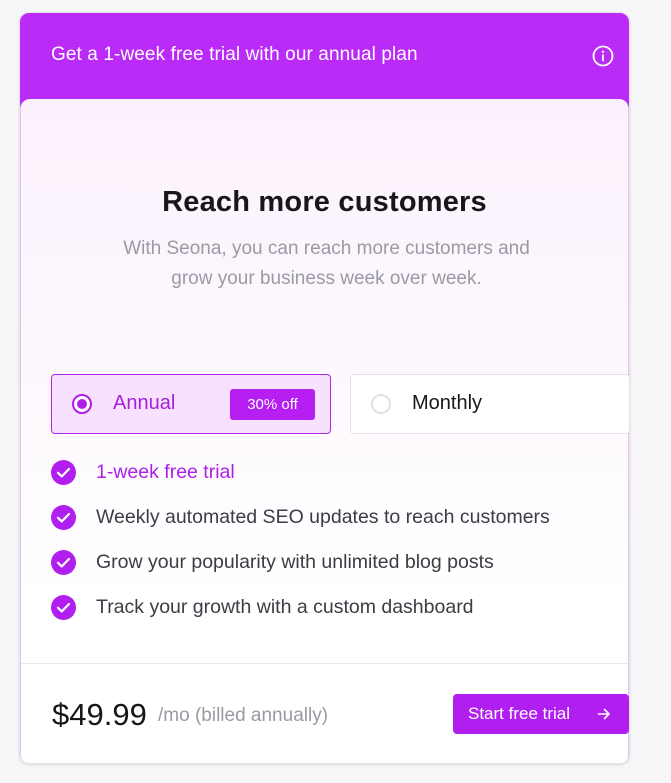 This screenshot has width=671, height=783. I want to click on price-amount: $49.99, so click(99, 714).